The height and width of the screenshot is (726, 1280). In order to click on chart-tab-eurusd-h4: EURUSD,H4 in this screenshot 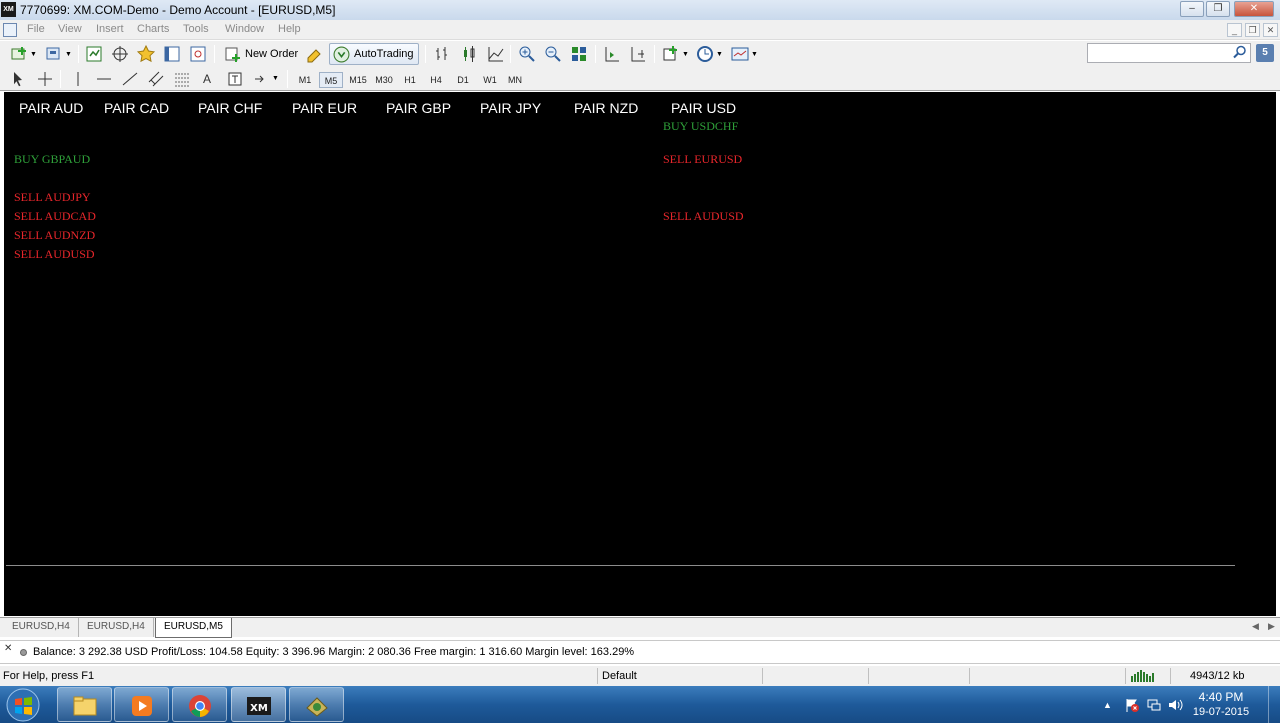, I will do `click(41, 627)`.